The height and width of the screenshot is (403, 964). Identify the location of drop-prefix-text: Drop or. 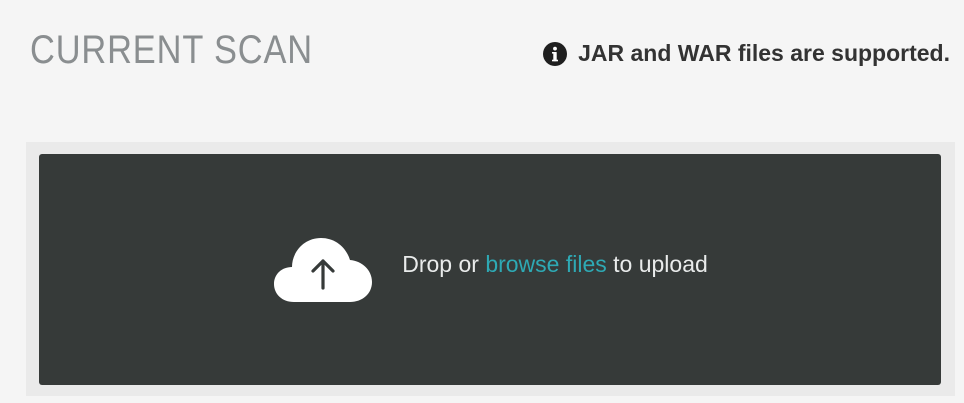
(440, 264).